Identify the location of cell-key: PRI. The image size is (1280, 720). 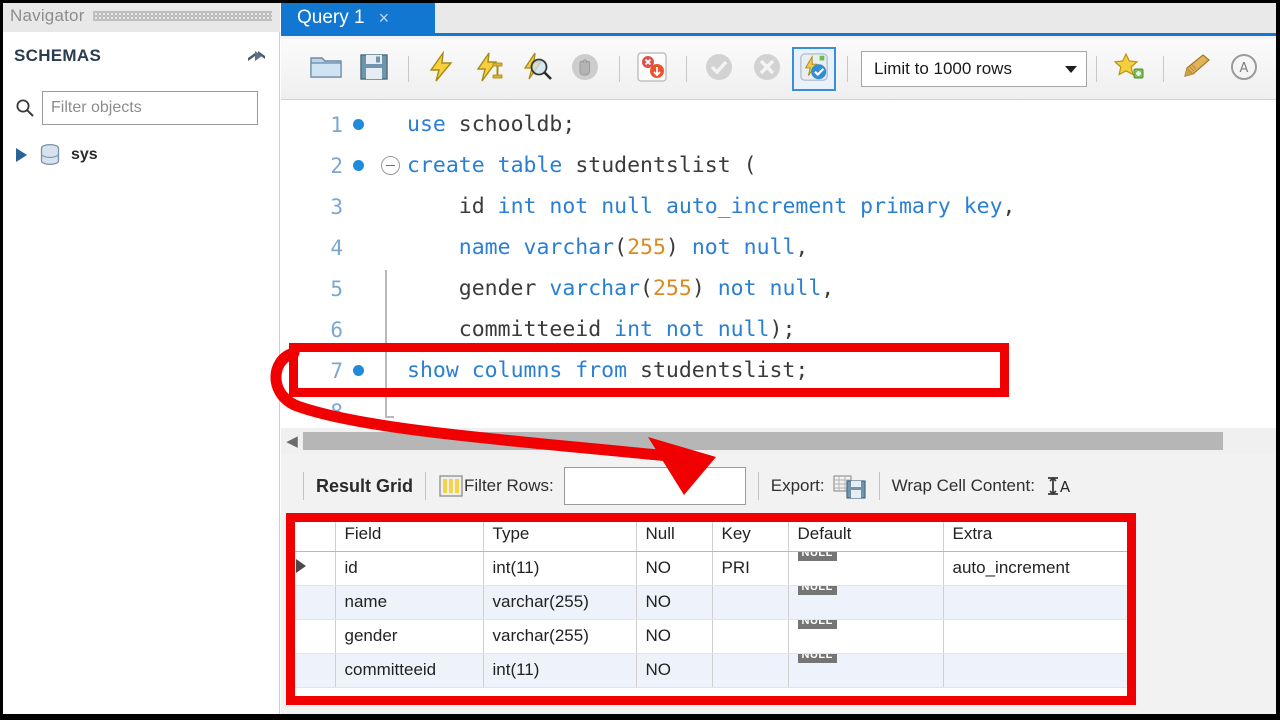
(750, 568).